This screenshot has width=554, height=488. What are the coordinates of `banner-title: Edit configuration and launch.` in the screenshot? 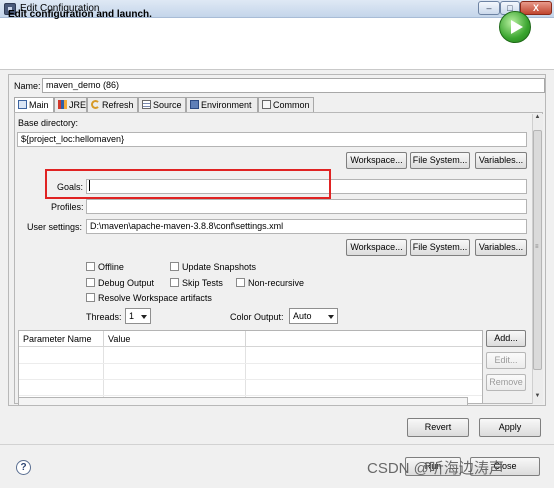 It's located at (80, 14).